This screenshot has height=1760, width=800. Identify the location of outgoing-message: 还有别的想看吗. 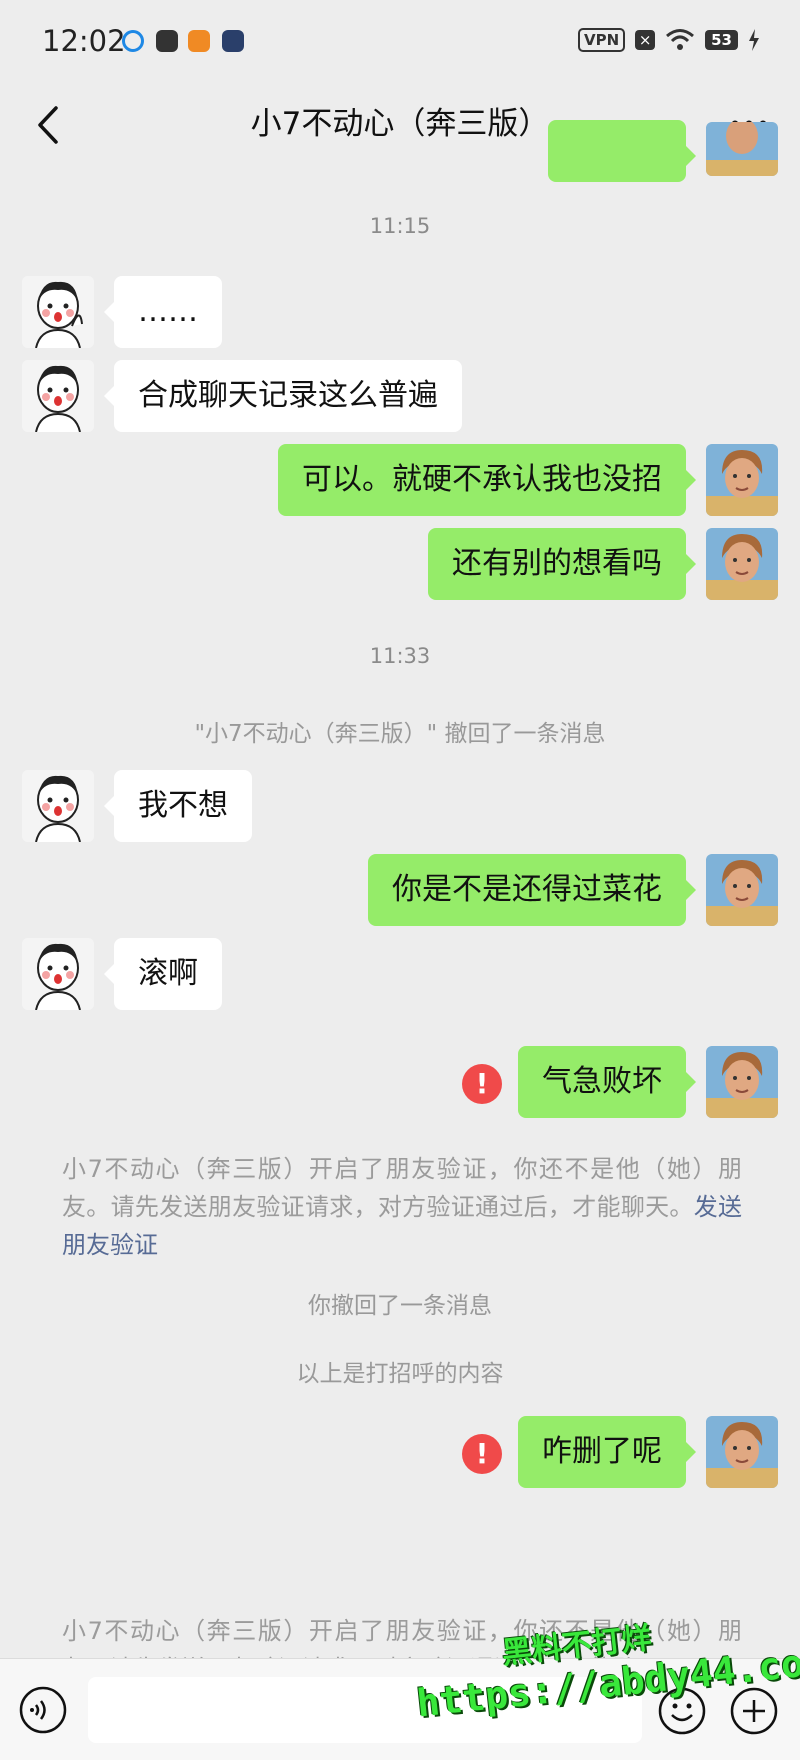
(562, 564).